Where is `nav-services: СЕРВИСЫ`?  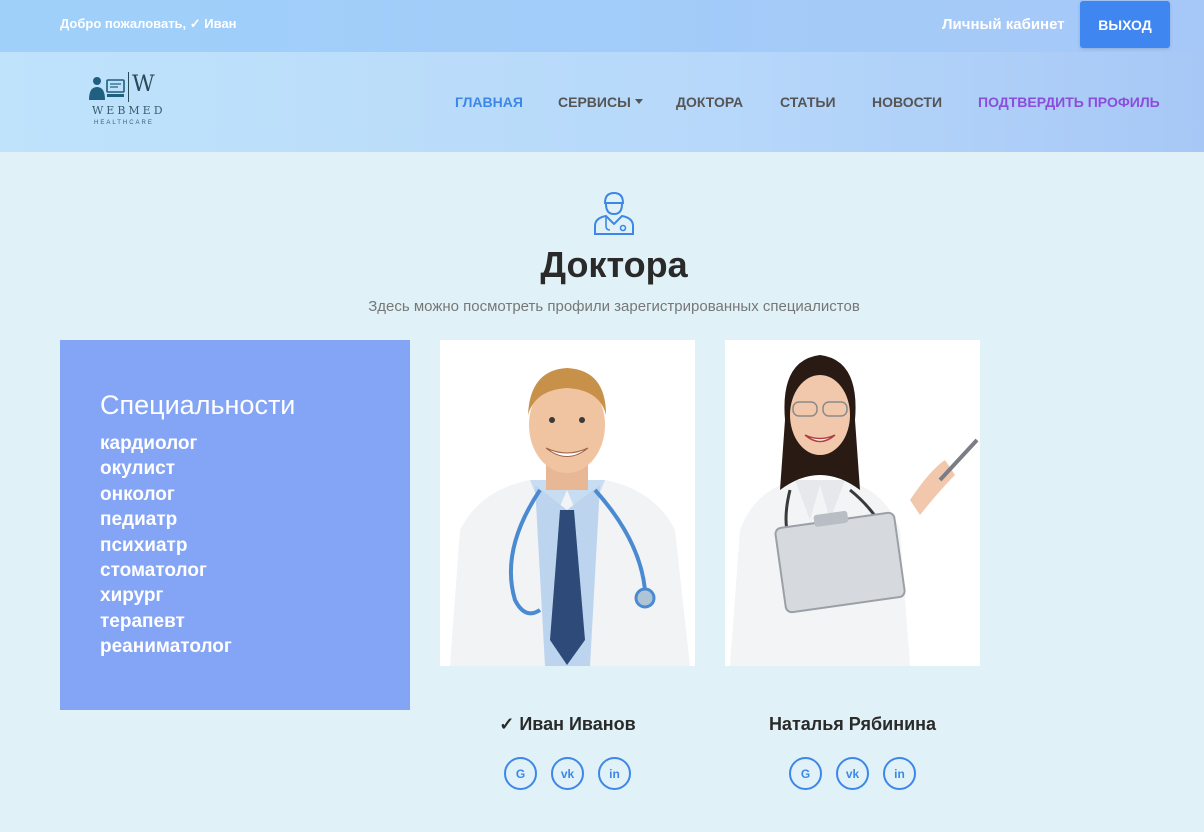
nav-services: СЕРВИСЫ is located at coordinates (600, 102).